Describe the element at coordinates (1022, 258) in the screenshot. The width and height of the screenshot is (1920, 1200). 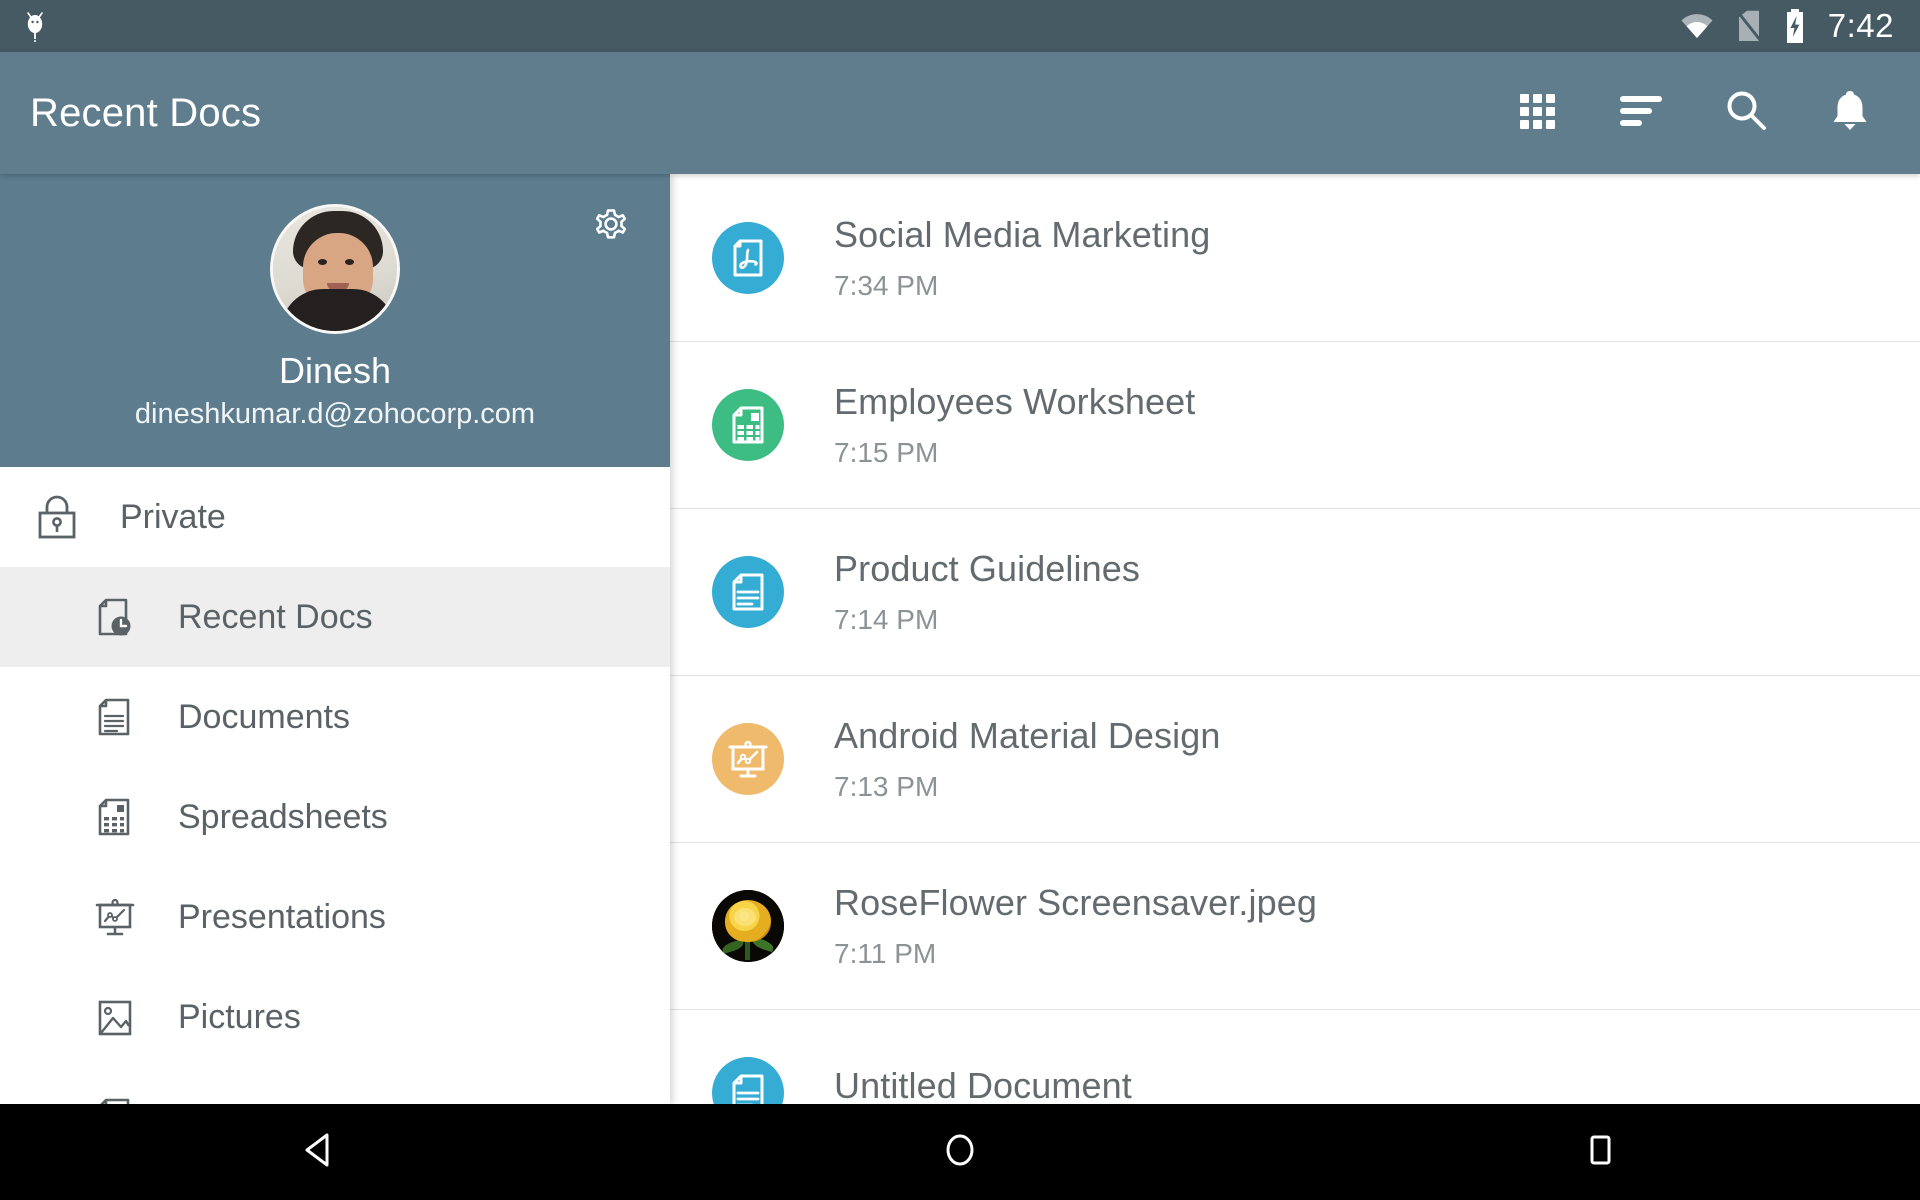
I see `list-item-text: Social Media Marketing 7:34 PM` at that location.